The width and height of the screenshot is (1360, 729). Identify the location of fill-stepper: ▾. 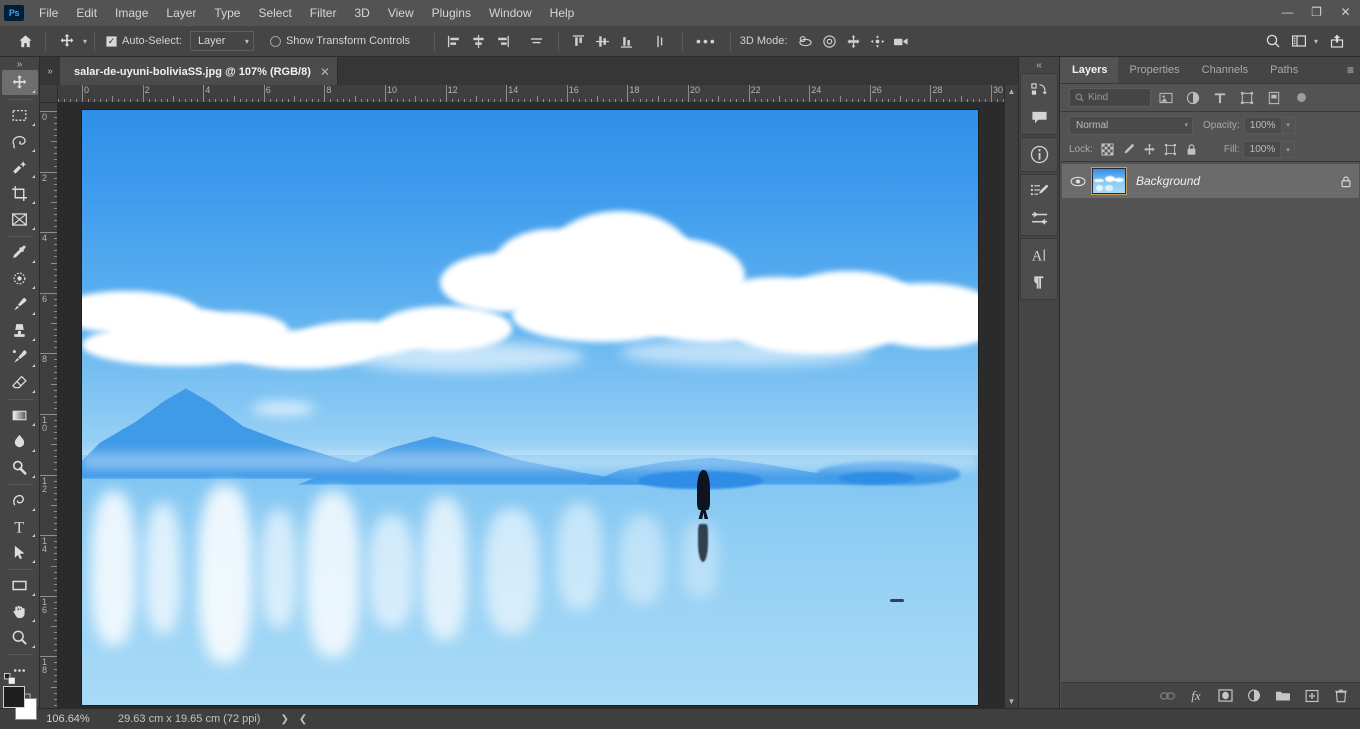
(1288, 149).